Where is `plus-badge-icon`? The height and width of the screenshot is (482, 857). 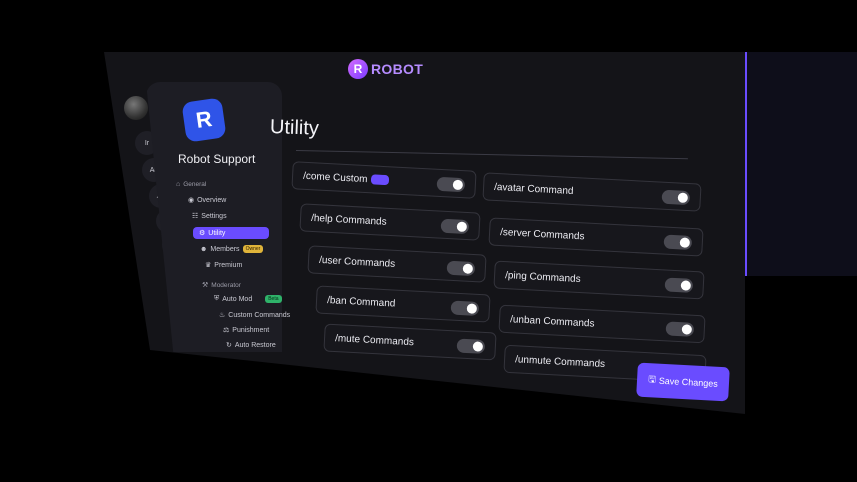
plus-badge-icon is located at coordinates (380, 180).